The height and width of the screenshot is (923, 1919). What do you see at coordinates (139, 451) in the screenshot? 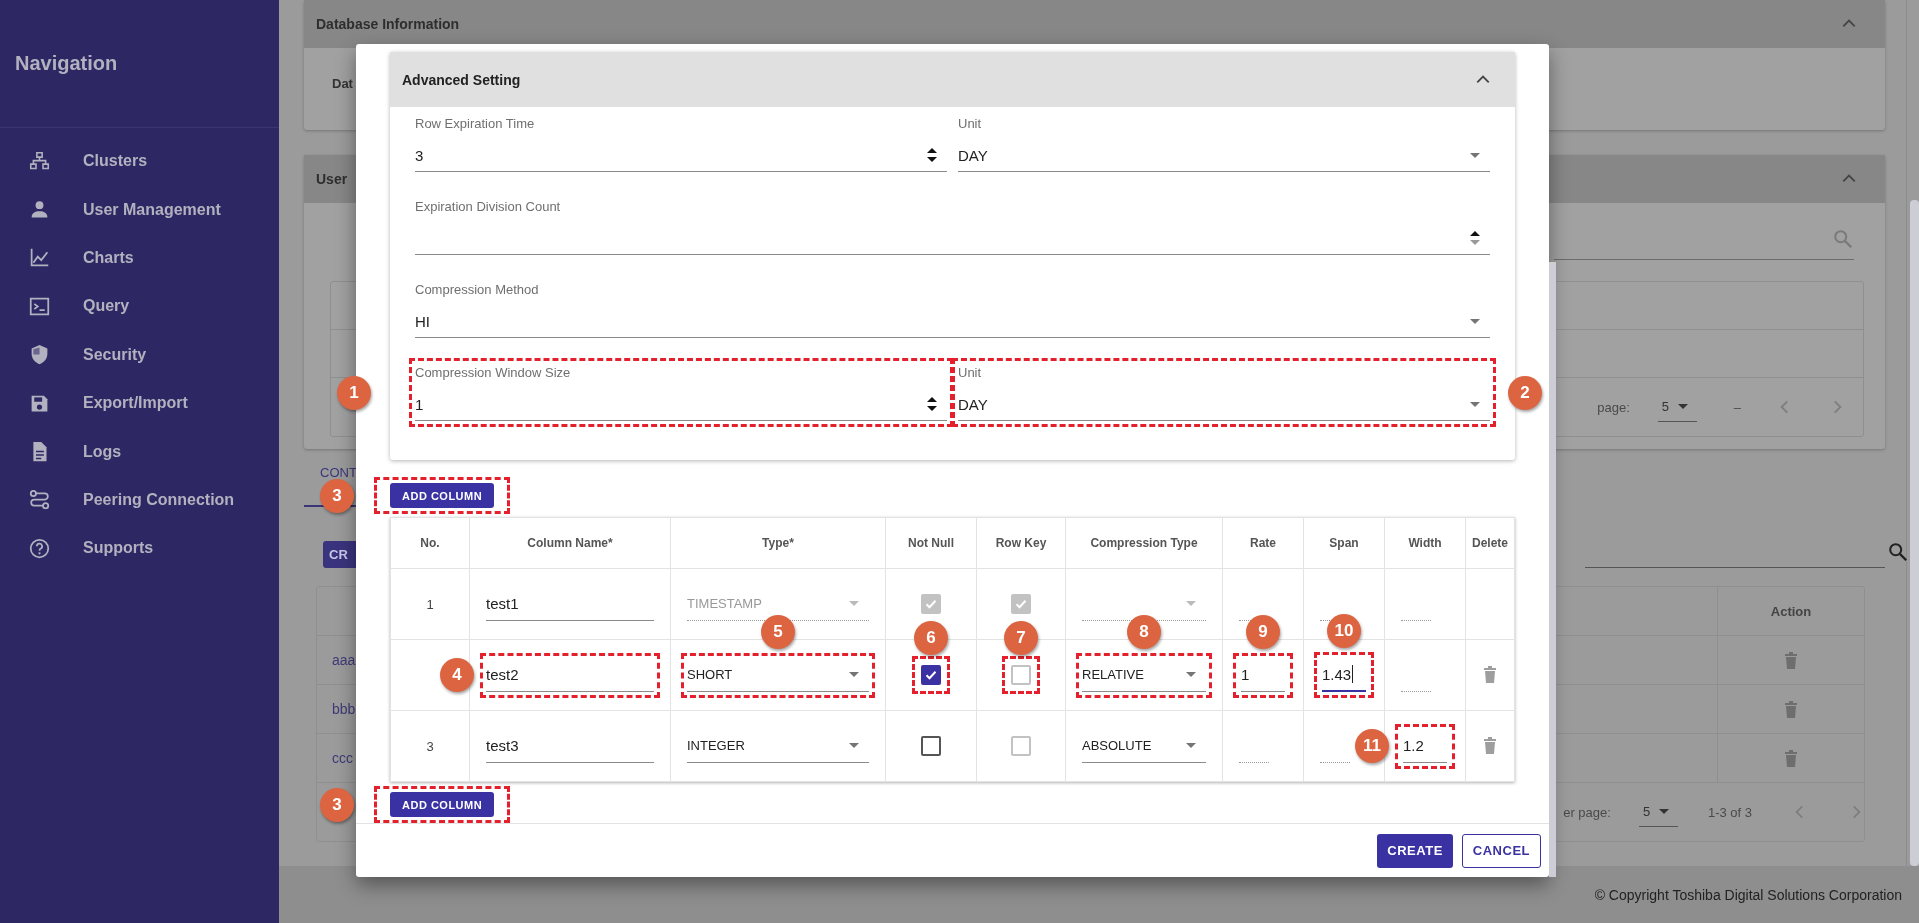
I see `nav-item: Logs` at bounding box center [139, 451].